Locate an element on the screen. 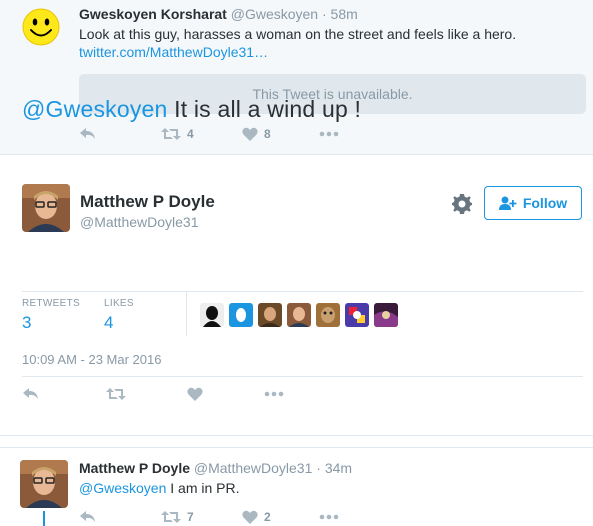 Image resolution: width=593 pixels, height=526 pixels. tweet-actions: 4 8 is located at coordinates (229, 134).